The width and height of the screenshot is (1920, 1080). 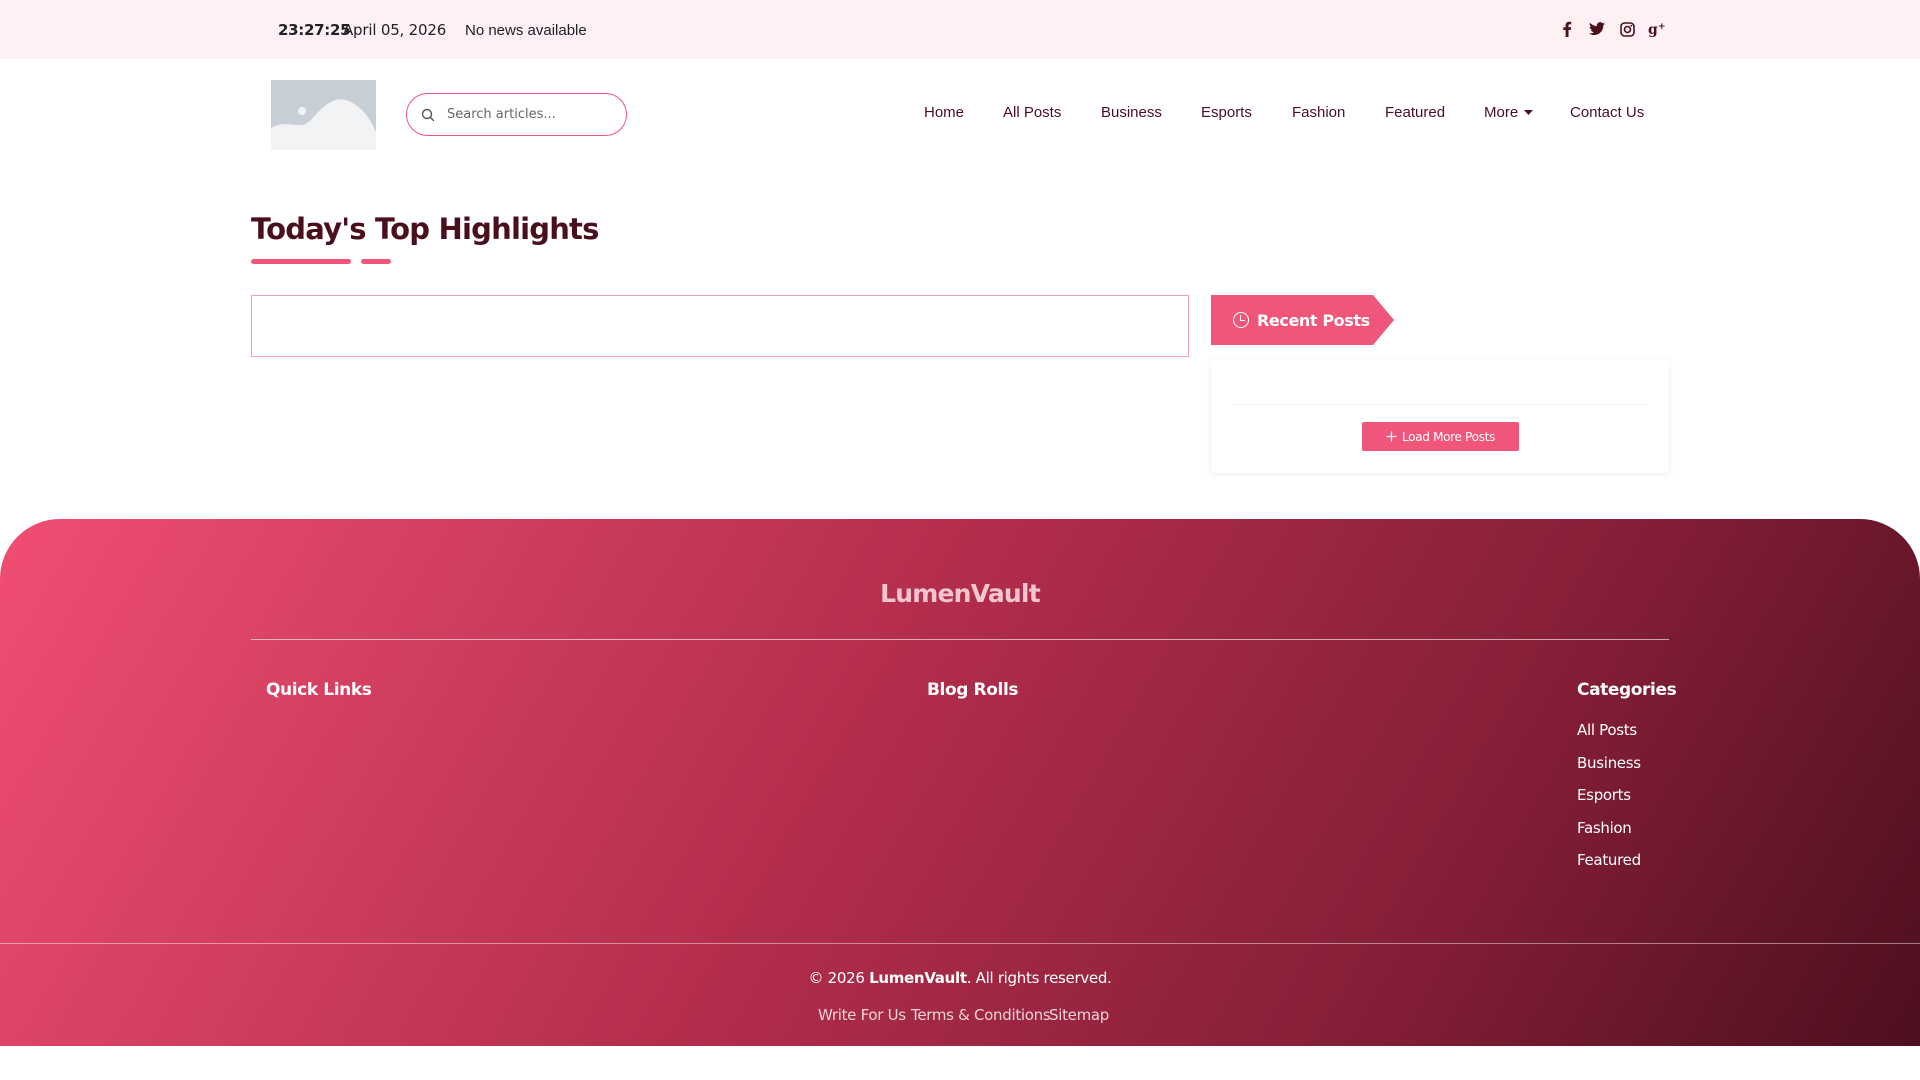 What do you see at coordinates (1627, 690) in the screenshot?
I see `categories-title: Categories` at bounding box center [1627, 690].